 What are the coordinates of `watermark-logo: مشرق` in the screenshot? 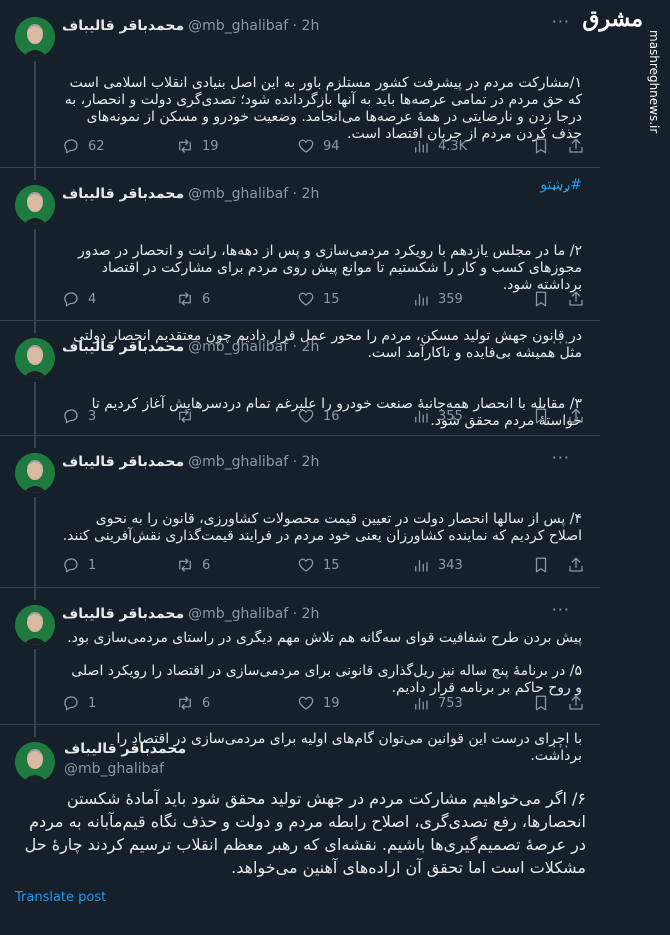 It's located at (612, 19).